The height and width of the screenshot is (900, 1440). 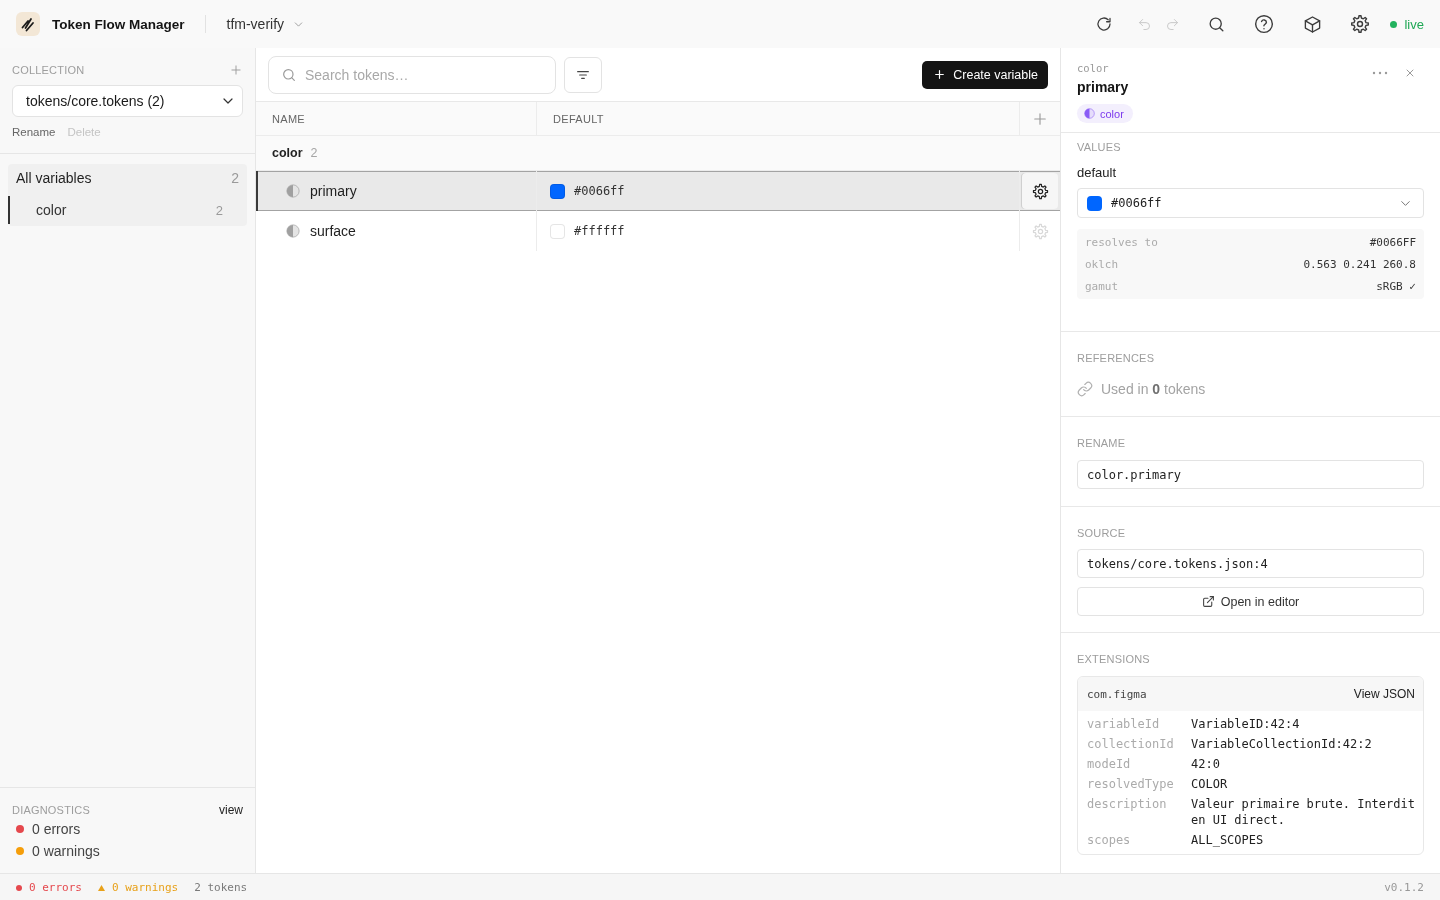 I want to click on token-value: #0066ff, so click(x=599, y=191).